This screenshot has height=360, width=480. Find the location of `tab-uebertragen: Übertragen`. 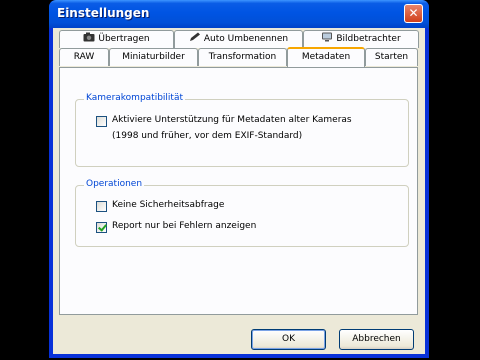

tab-uebertragen: Übertragen is located at coordinates (116, 39).